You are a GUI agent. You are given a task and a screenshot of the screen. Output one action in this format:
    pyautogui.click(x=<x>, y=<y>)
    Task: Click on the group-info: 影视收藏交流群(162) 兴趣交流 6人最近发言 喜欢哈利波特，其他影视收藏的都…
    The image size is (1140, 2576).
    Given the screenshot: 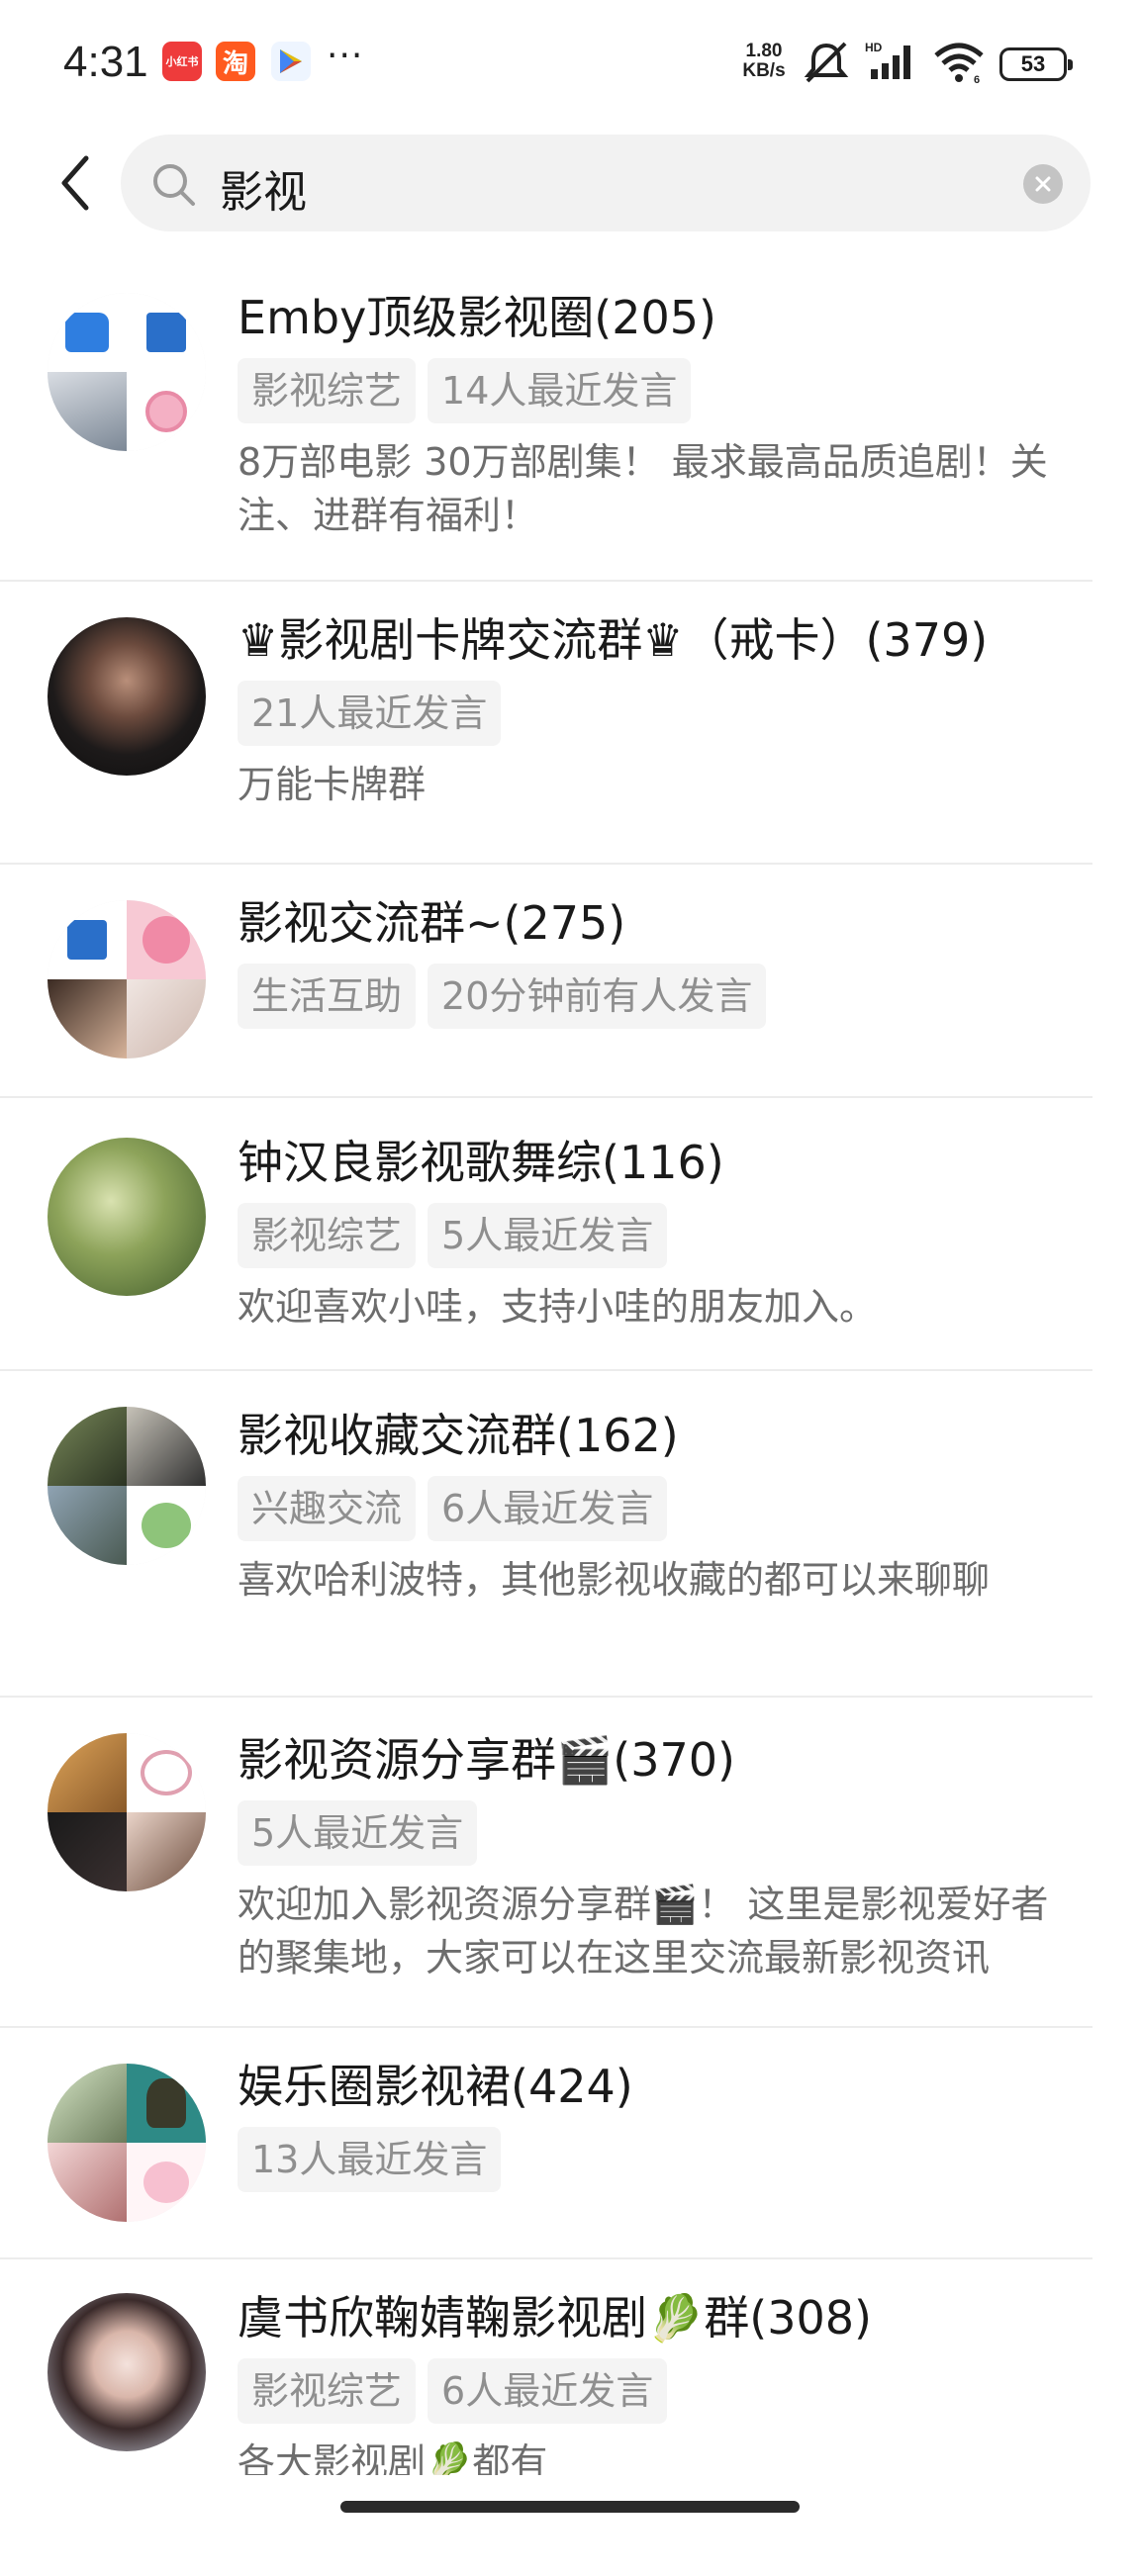 What is the action you would take?
    pyautogui.click(x=651, y=1507)
    